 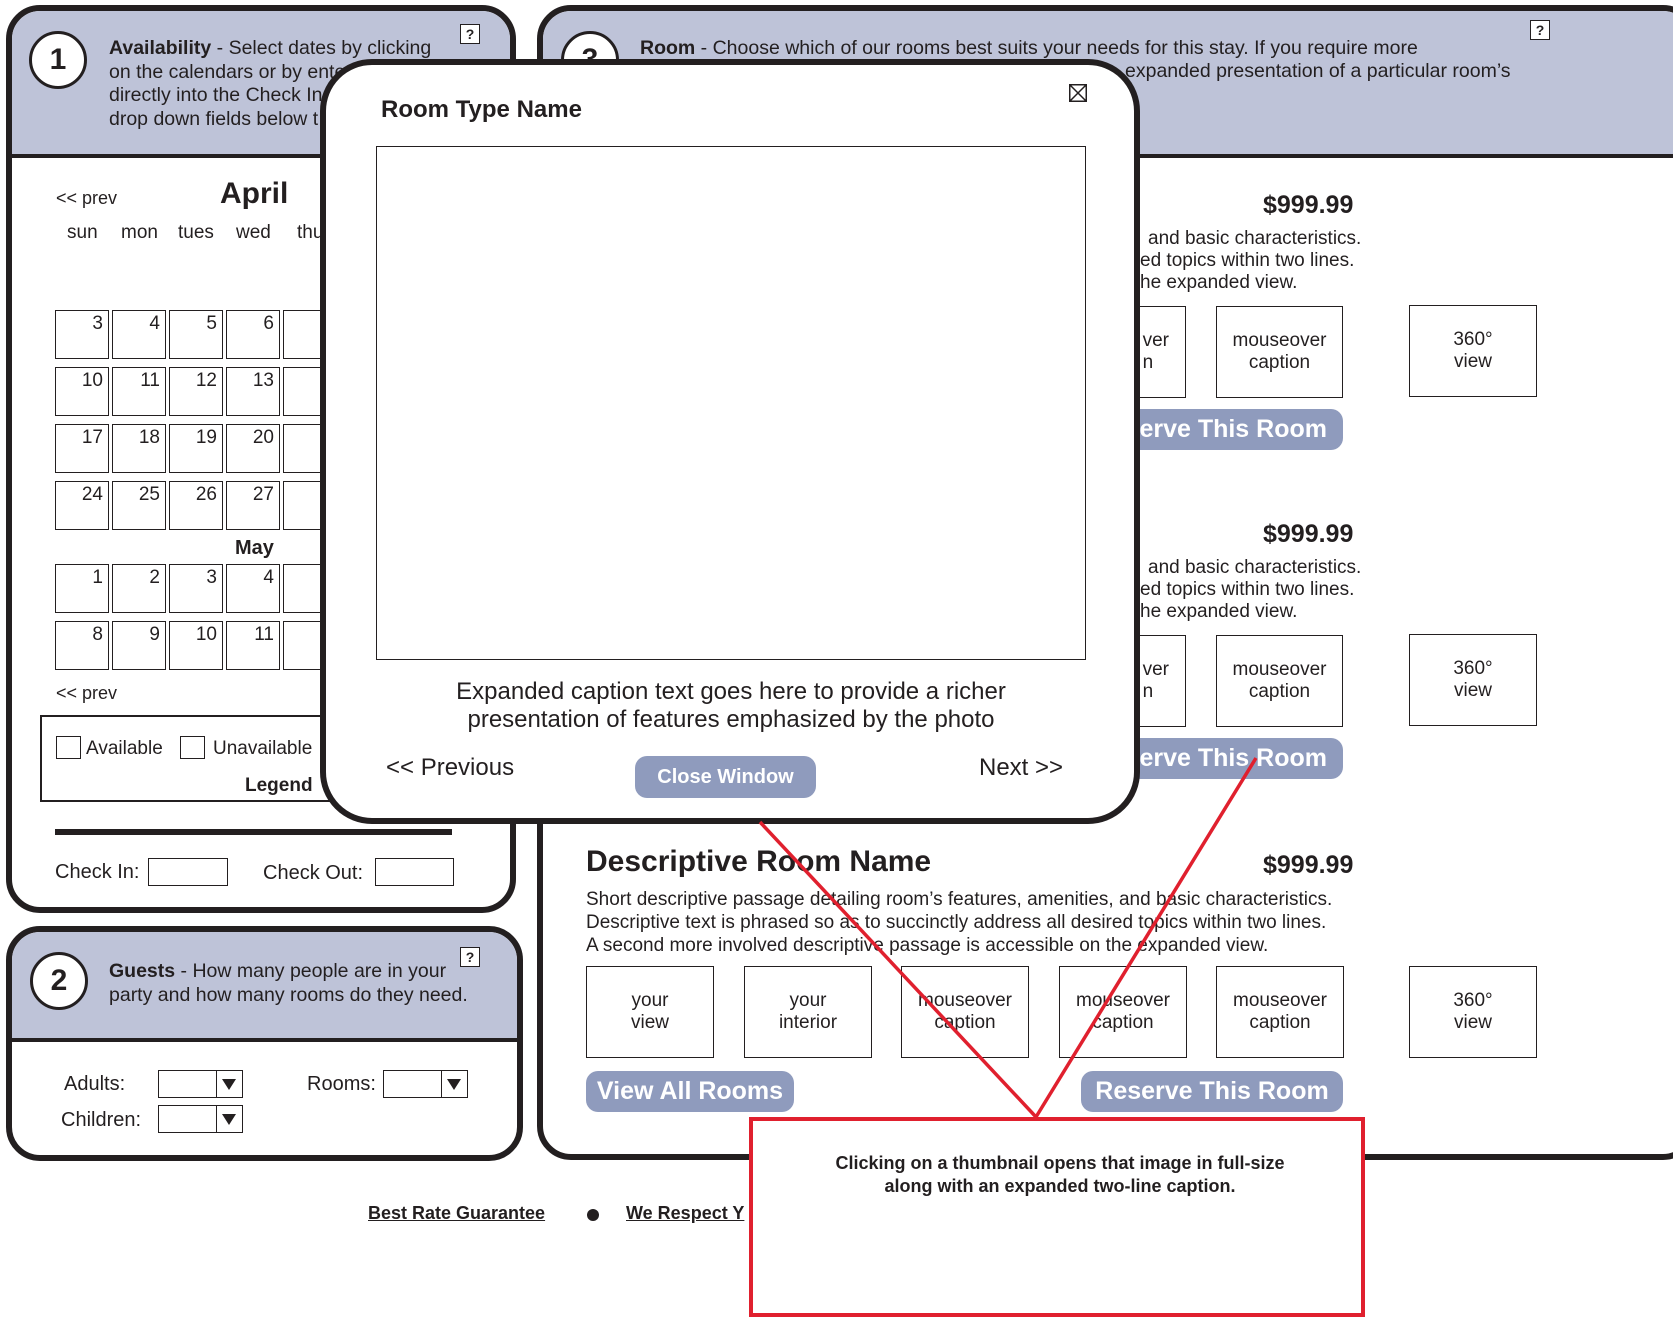 I want to click on privacy-link: We Respect Y, so click(x=687, y=1213).